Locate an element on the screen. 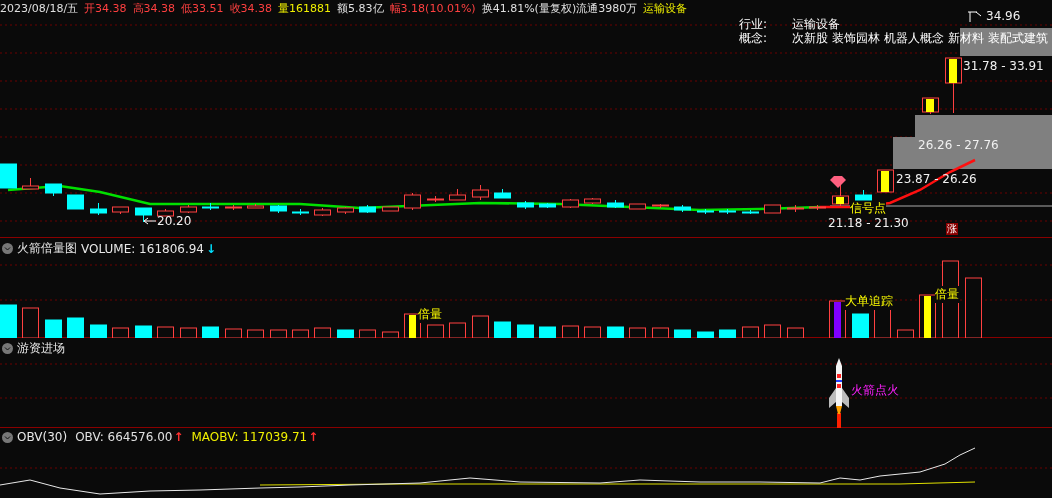 The height and width of the screenshot is (498, 1052). volume-marker-label: 大单追踪 is located at coordinates (869, 301).